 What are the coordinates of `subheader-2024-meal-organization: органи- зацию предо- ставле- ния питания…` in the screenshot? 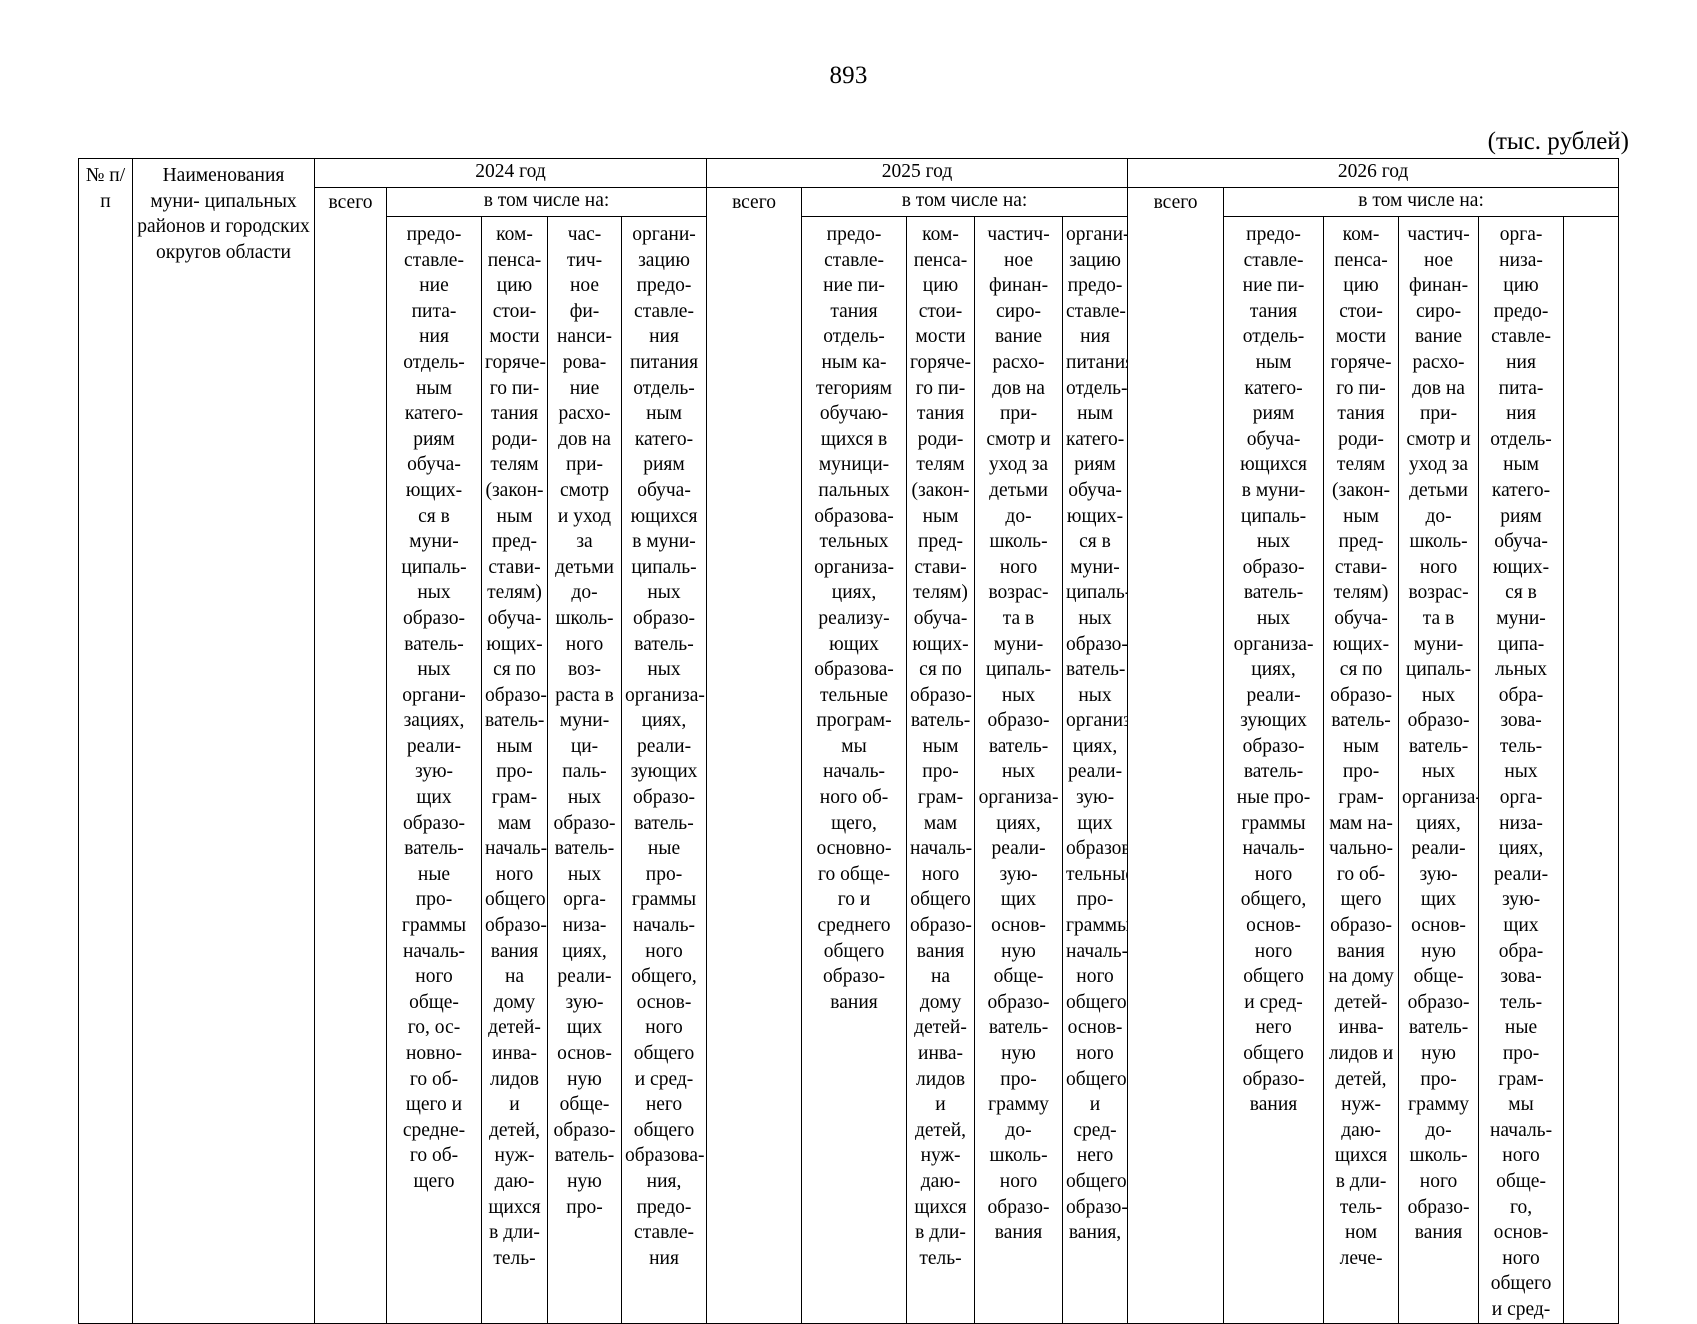 It's located at (664, 770).